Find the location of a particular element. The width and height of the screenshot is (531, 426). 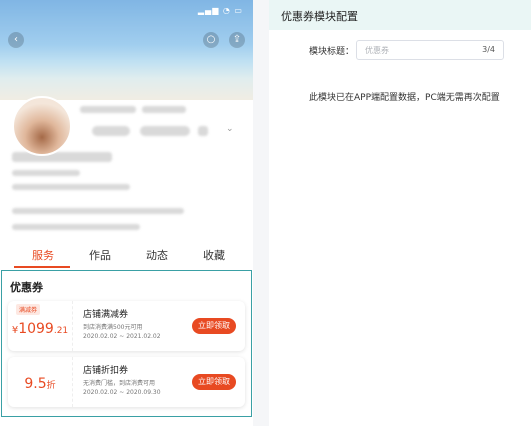

module-title-label: 模块标题： is located at coordinates (332, 52).